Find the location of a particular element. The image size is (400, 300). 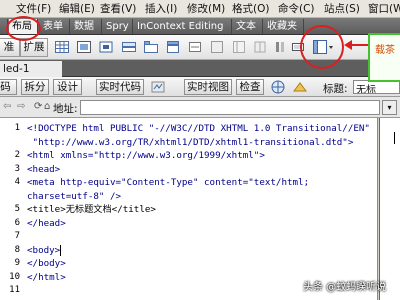

code-line: <head> is located at coordinates (44, 169).